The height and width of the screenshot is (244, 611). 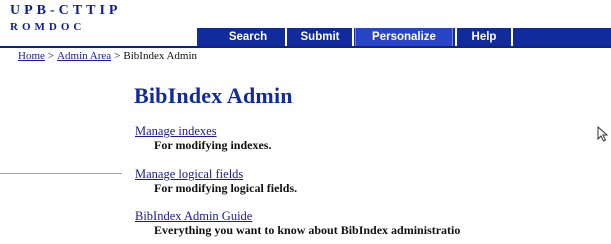 What do you see at coordinates (213, 95) in the screenshot?
I see `page-title: BibIndex Admin` at bounding box center [213, 95].